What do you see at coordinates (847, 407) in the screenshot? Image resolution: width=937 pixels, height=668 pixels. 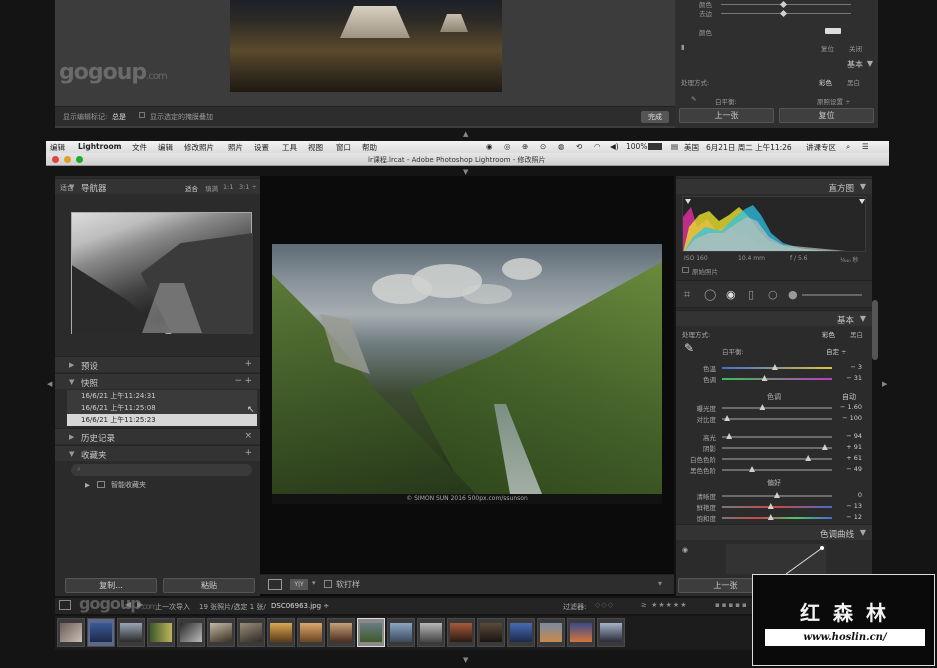 I see `slider-value: − 1.60` at bounding box center [847, 407].